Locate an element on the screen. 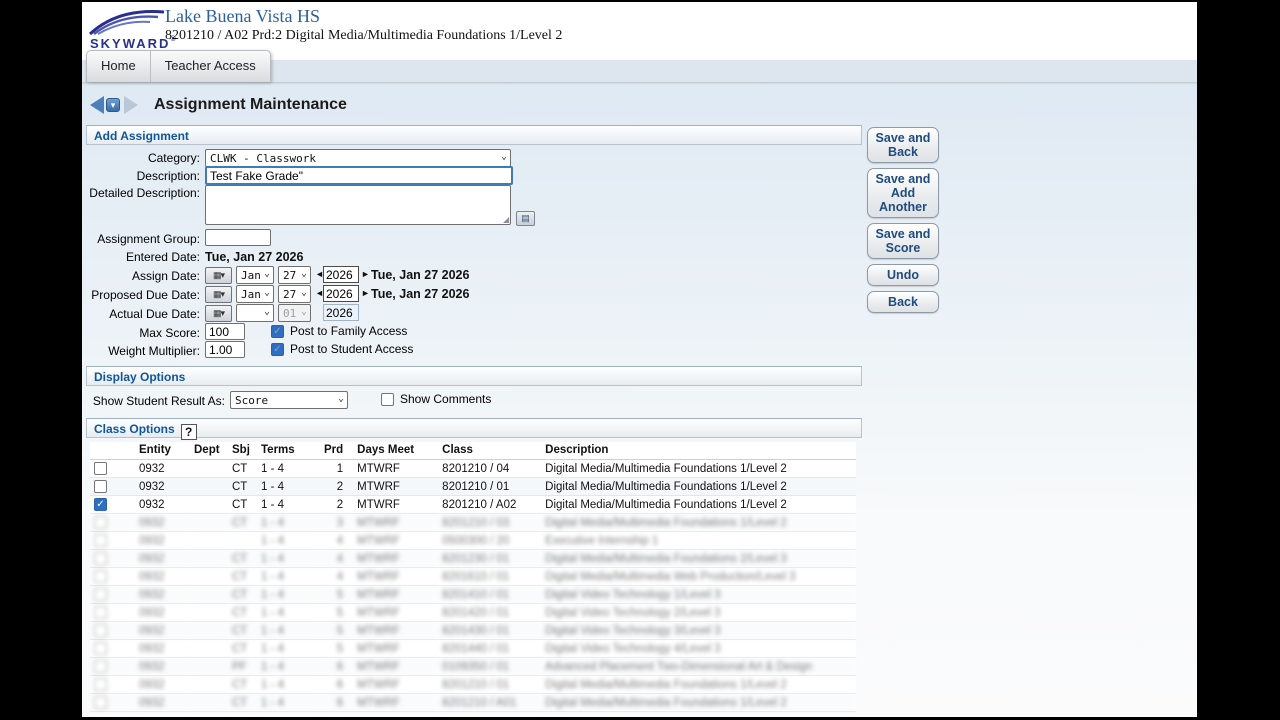  show-comments-checkbox is located at coordinates (387, 399).